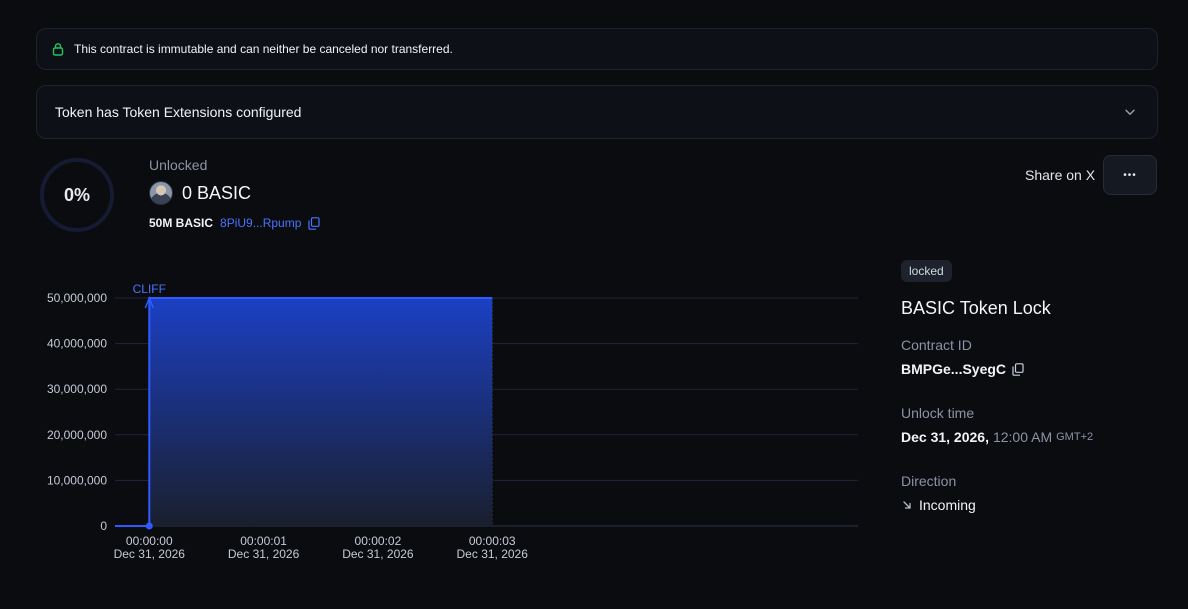 The height and width of the screenshot is (609, 1188). Describe the element at coordinates (321, 412) in the screenshot. I see `unlock-area-fill` at that location.